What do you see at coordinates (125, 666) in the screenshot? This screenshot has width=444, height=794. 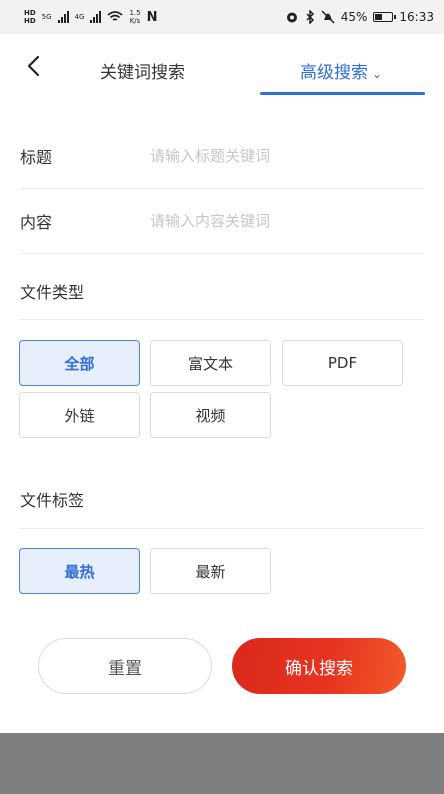 I see `reset-button: 重置` at bounding box center [125, 666].